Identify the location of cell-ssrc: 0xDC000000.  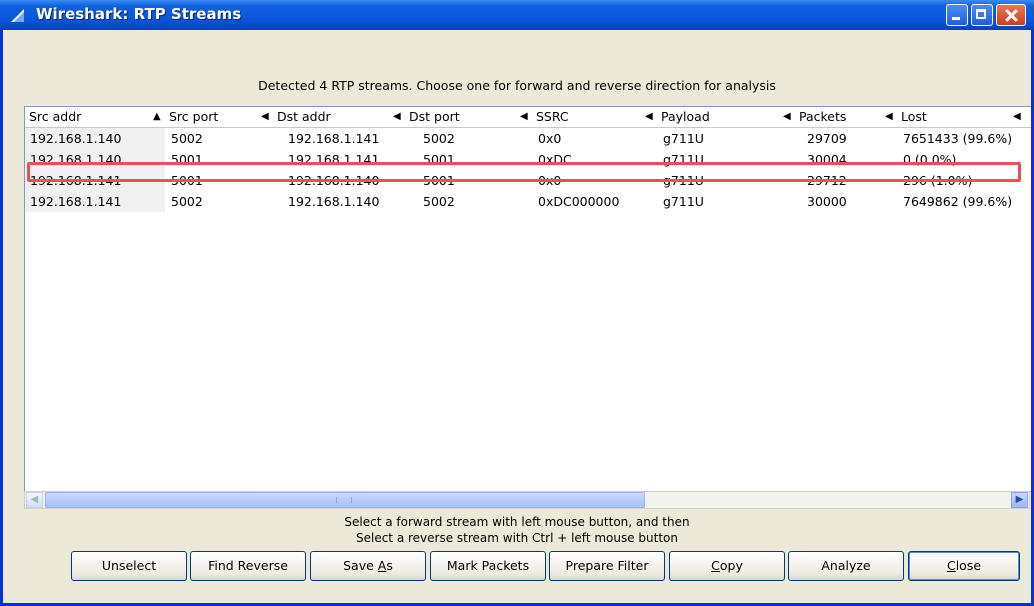
(579, 201).